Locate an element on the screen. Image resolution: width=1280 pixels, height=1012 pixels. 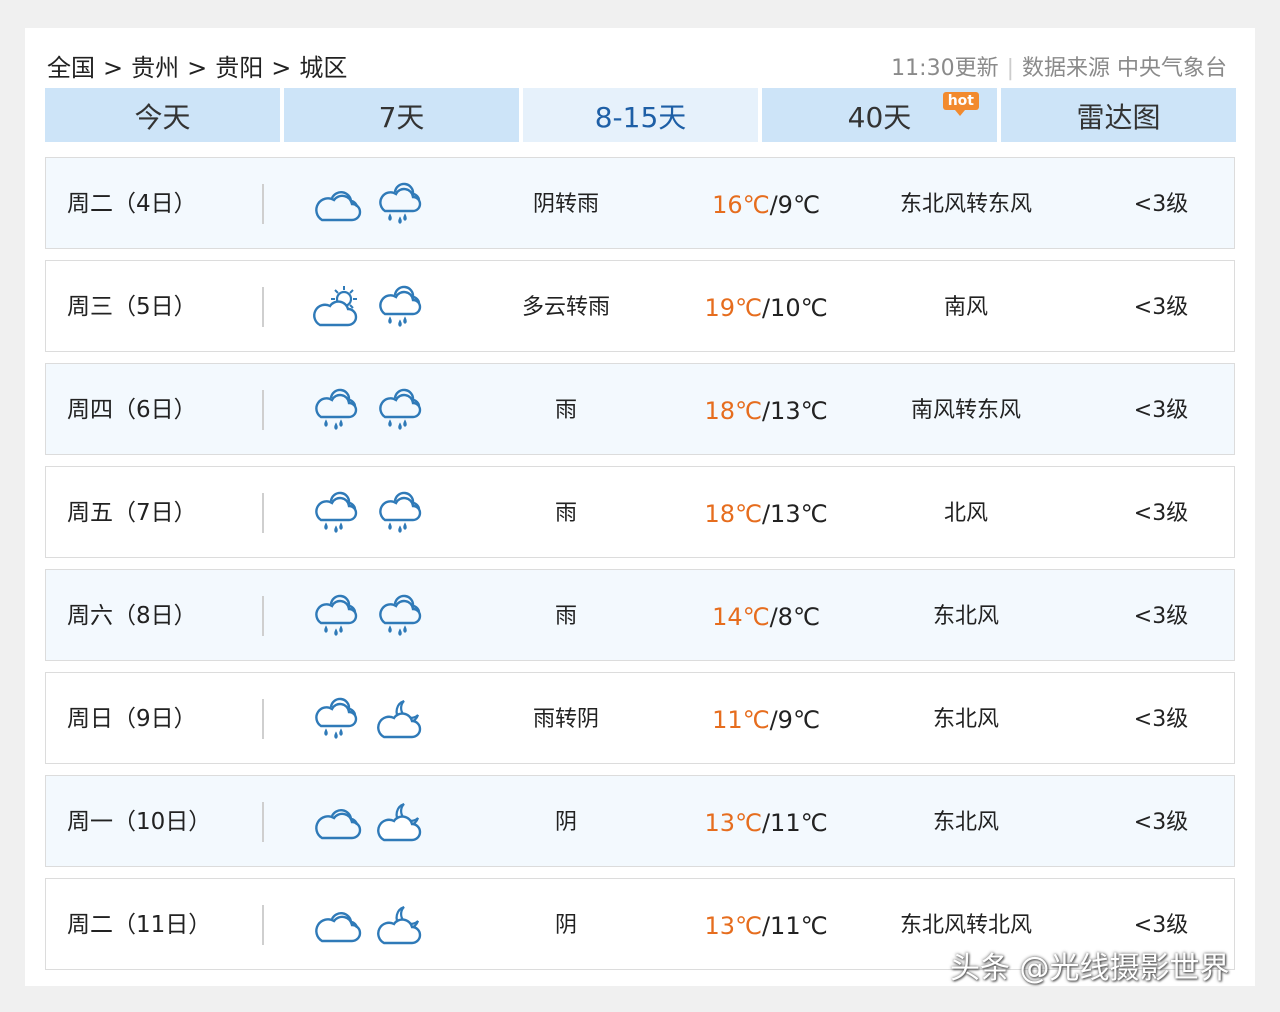
tab-radar: 雷达图 is located at coordinates (1118, 115).